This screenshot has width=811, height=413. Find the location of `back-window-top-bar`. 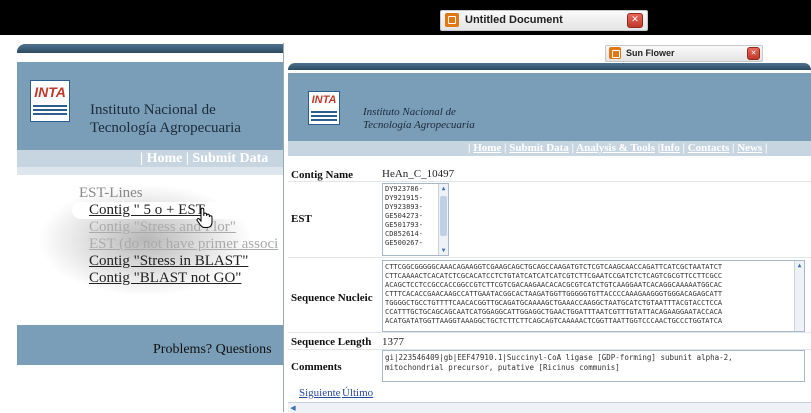

back-window-top-bar is located at coordinates (167, 48).